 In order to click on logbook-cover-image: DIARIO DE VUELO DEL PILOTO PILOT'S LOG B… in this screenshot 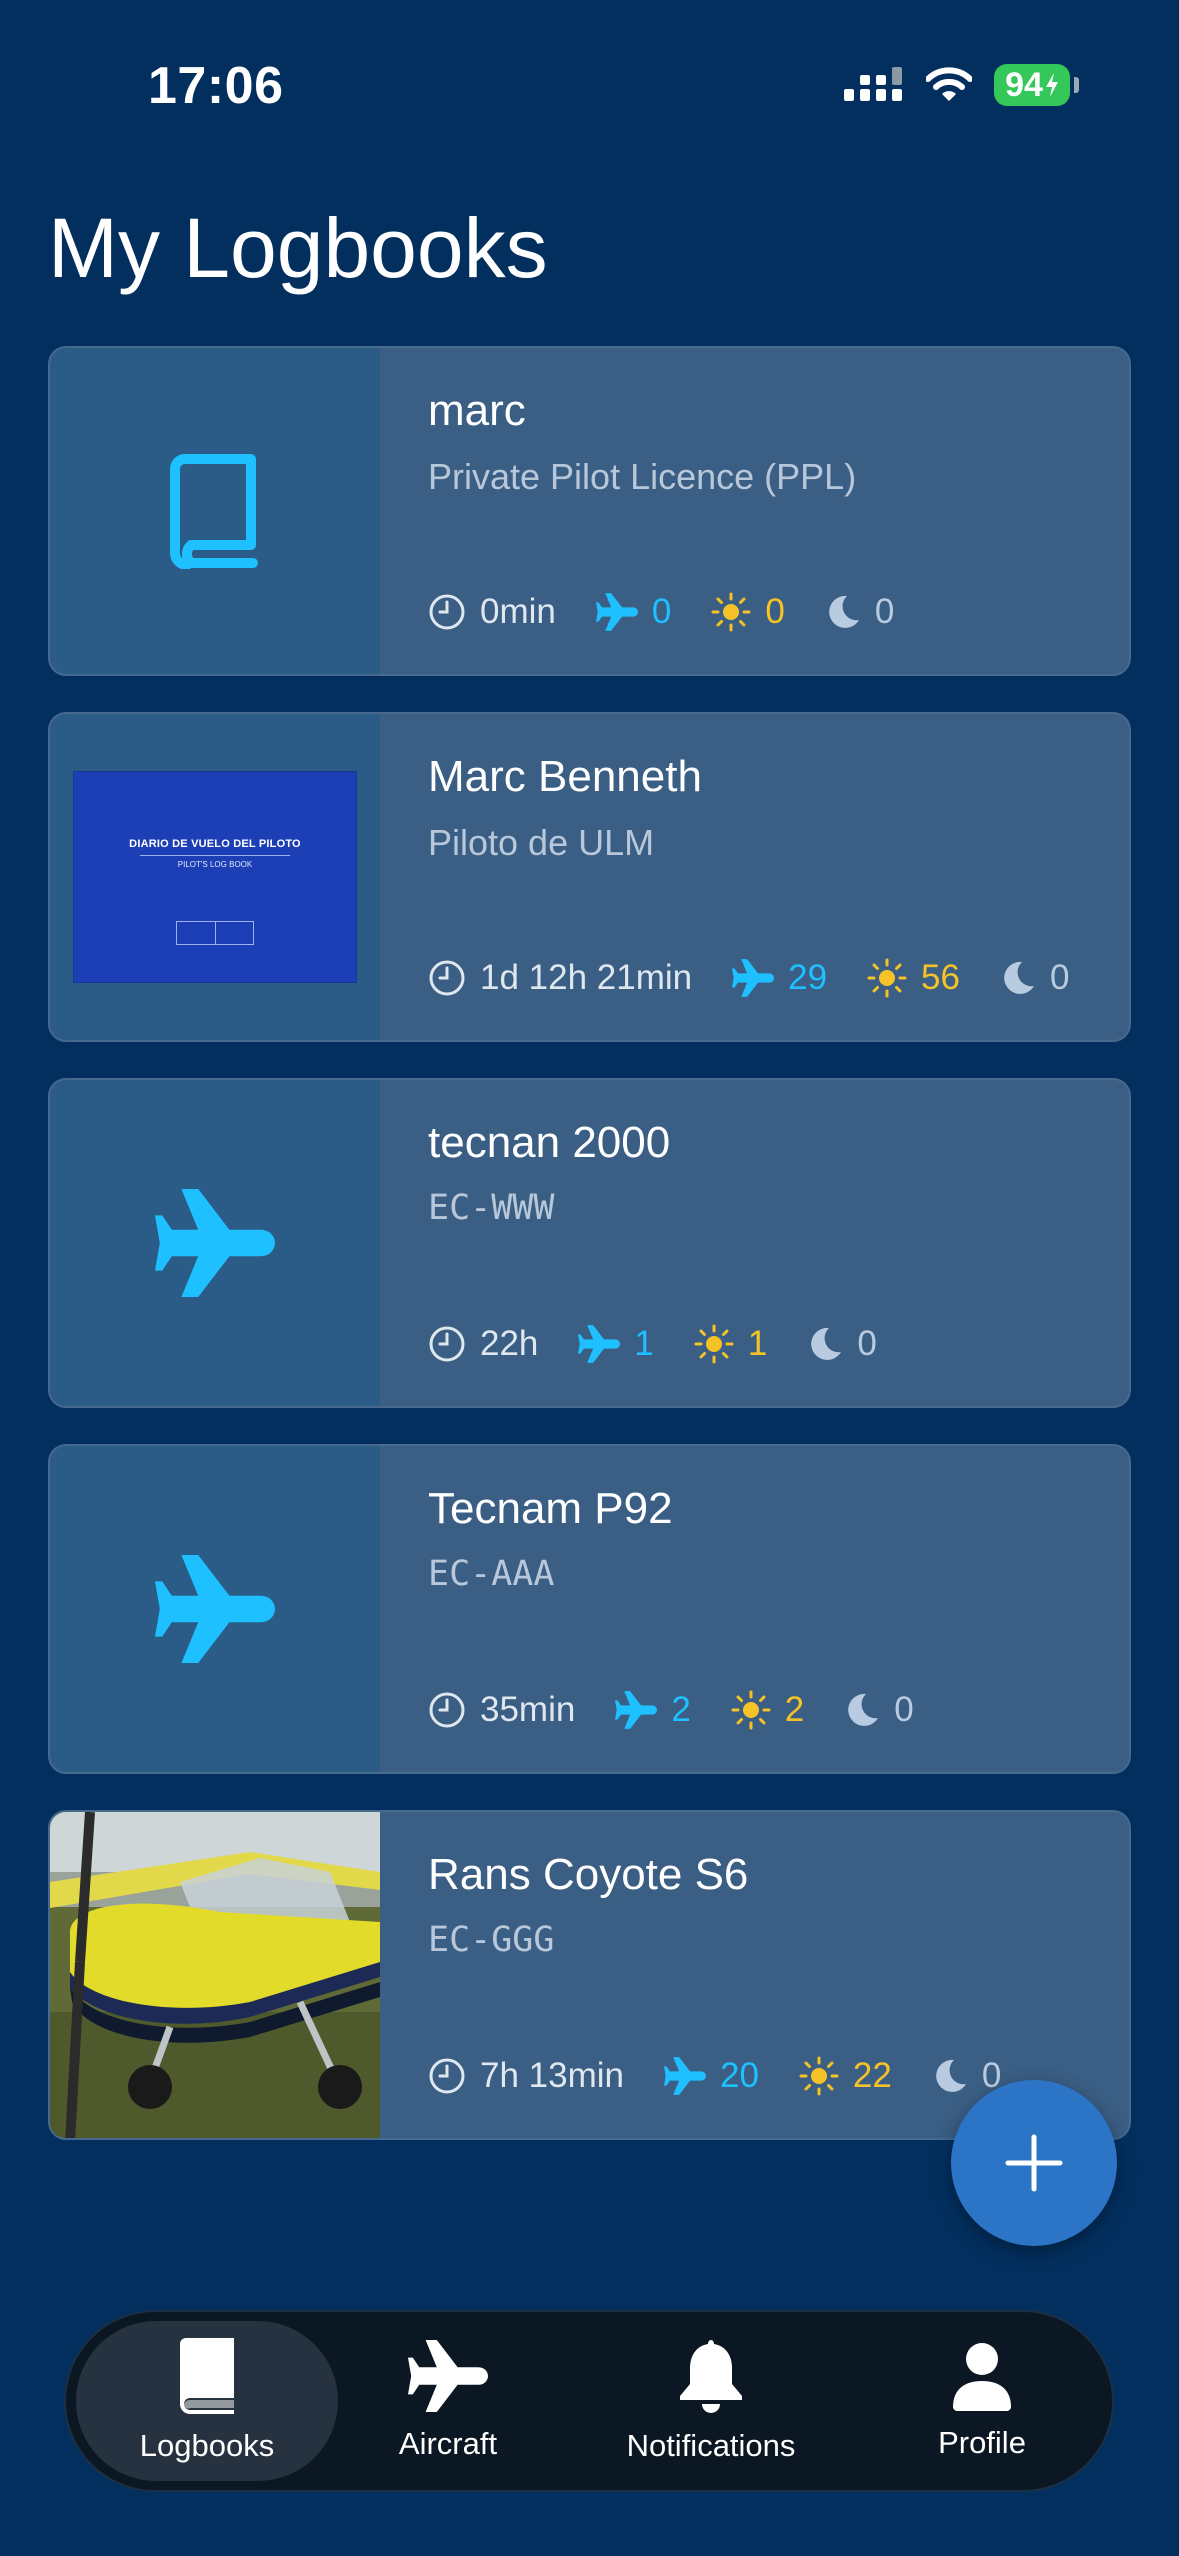, I will do `click(215, 877)`.